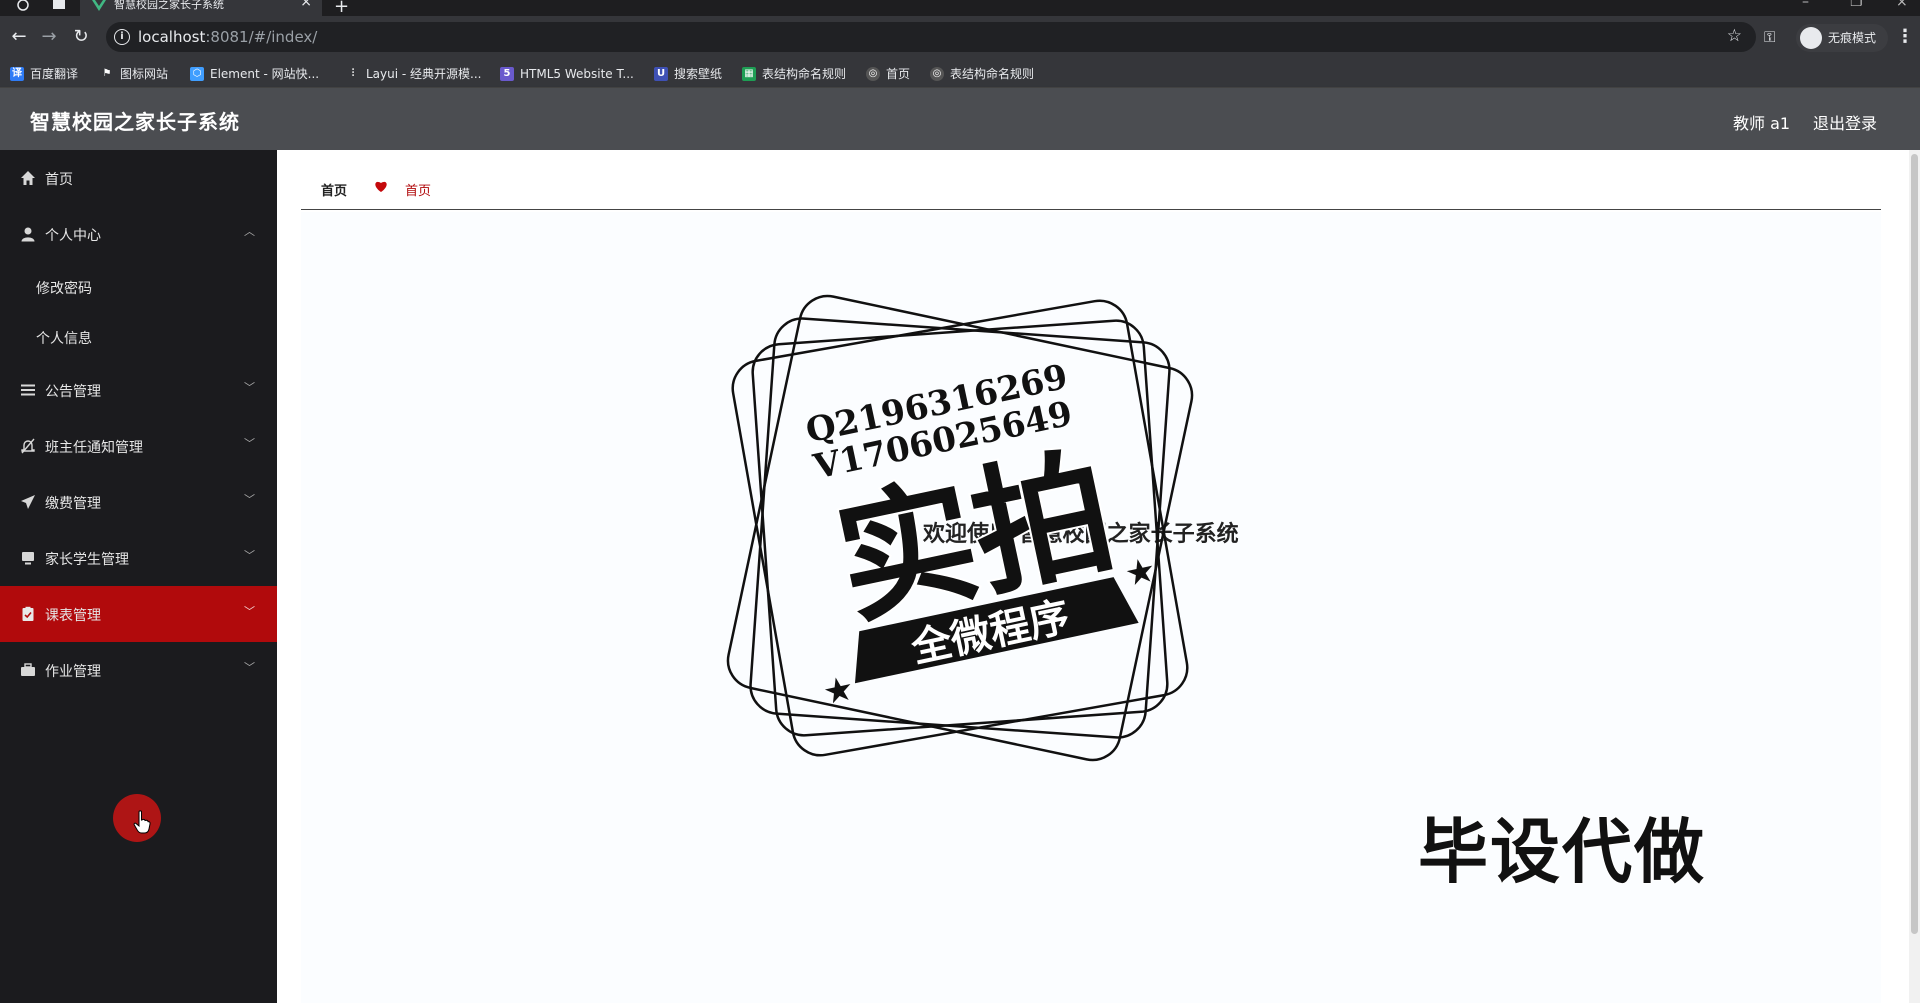  I want to click on wallpaper-icon: U, so click(661, 74).